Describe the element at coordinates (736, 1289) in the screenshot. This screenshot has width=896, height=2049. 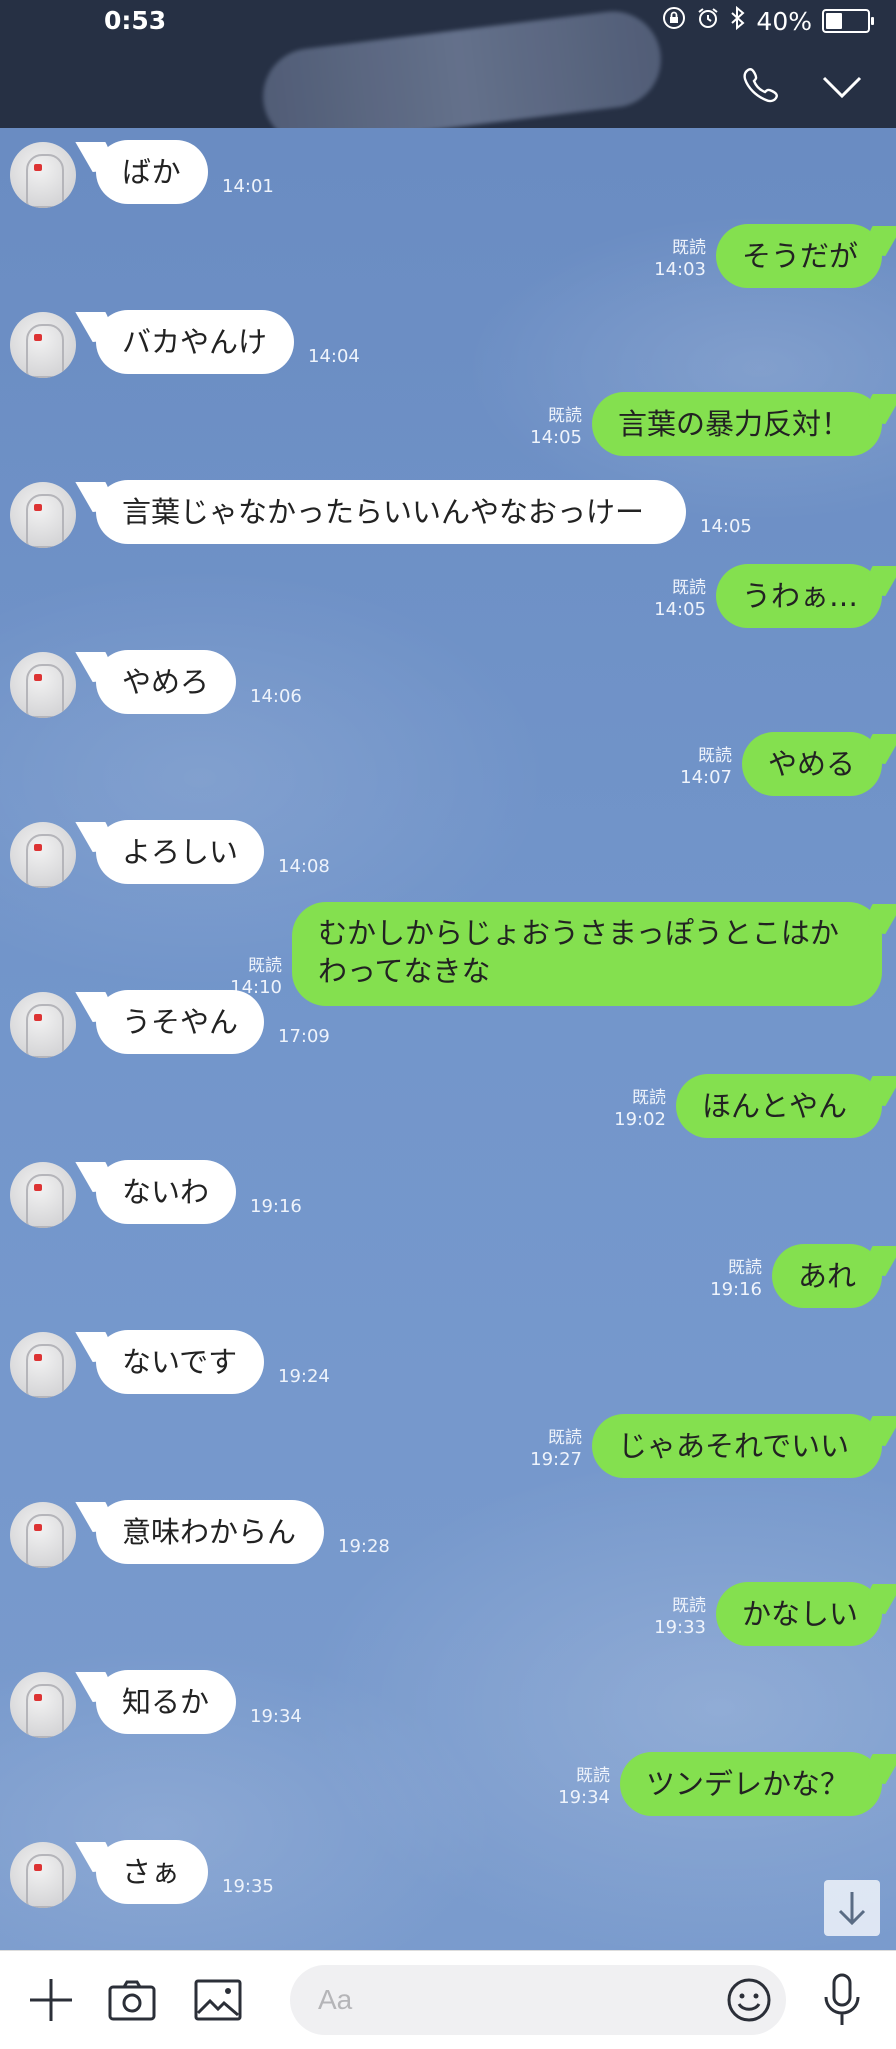
I see `message-time: 19:16` at that location.